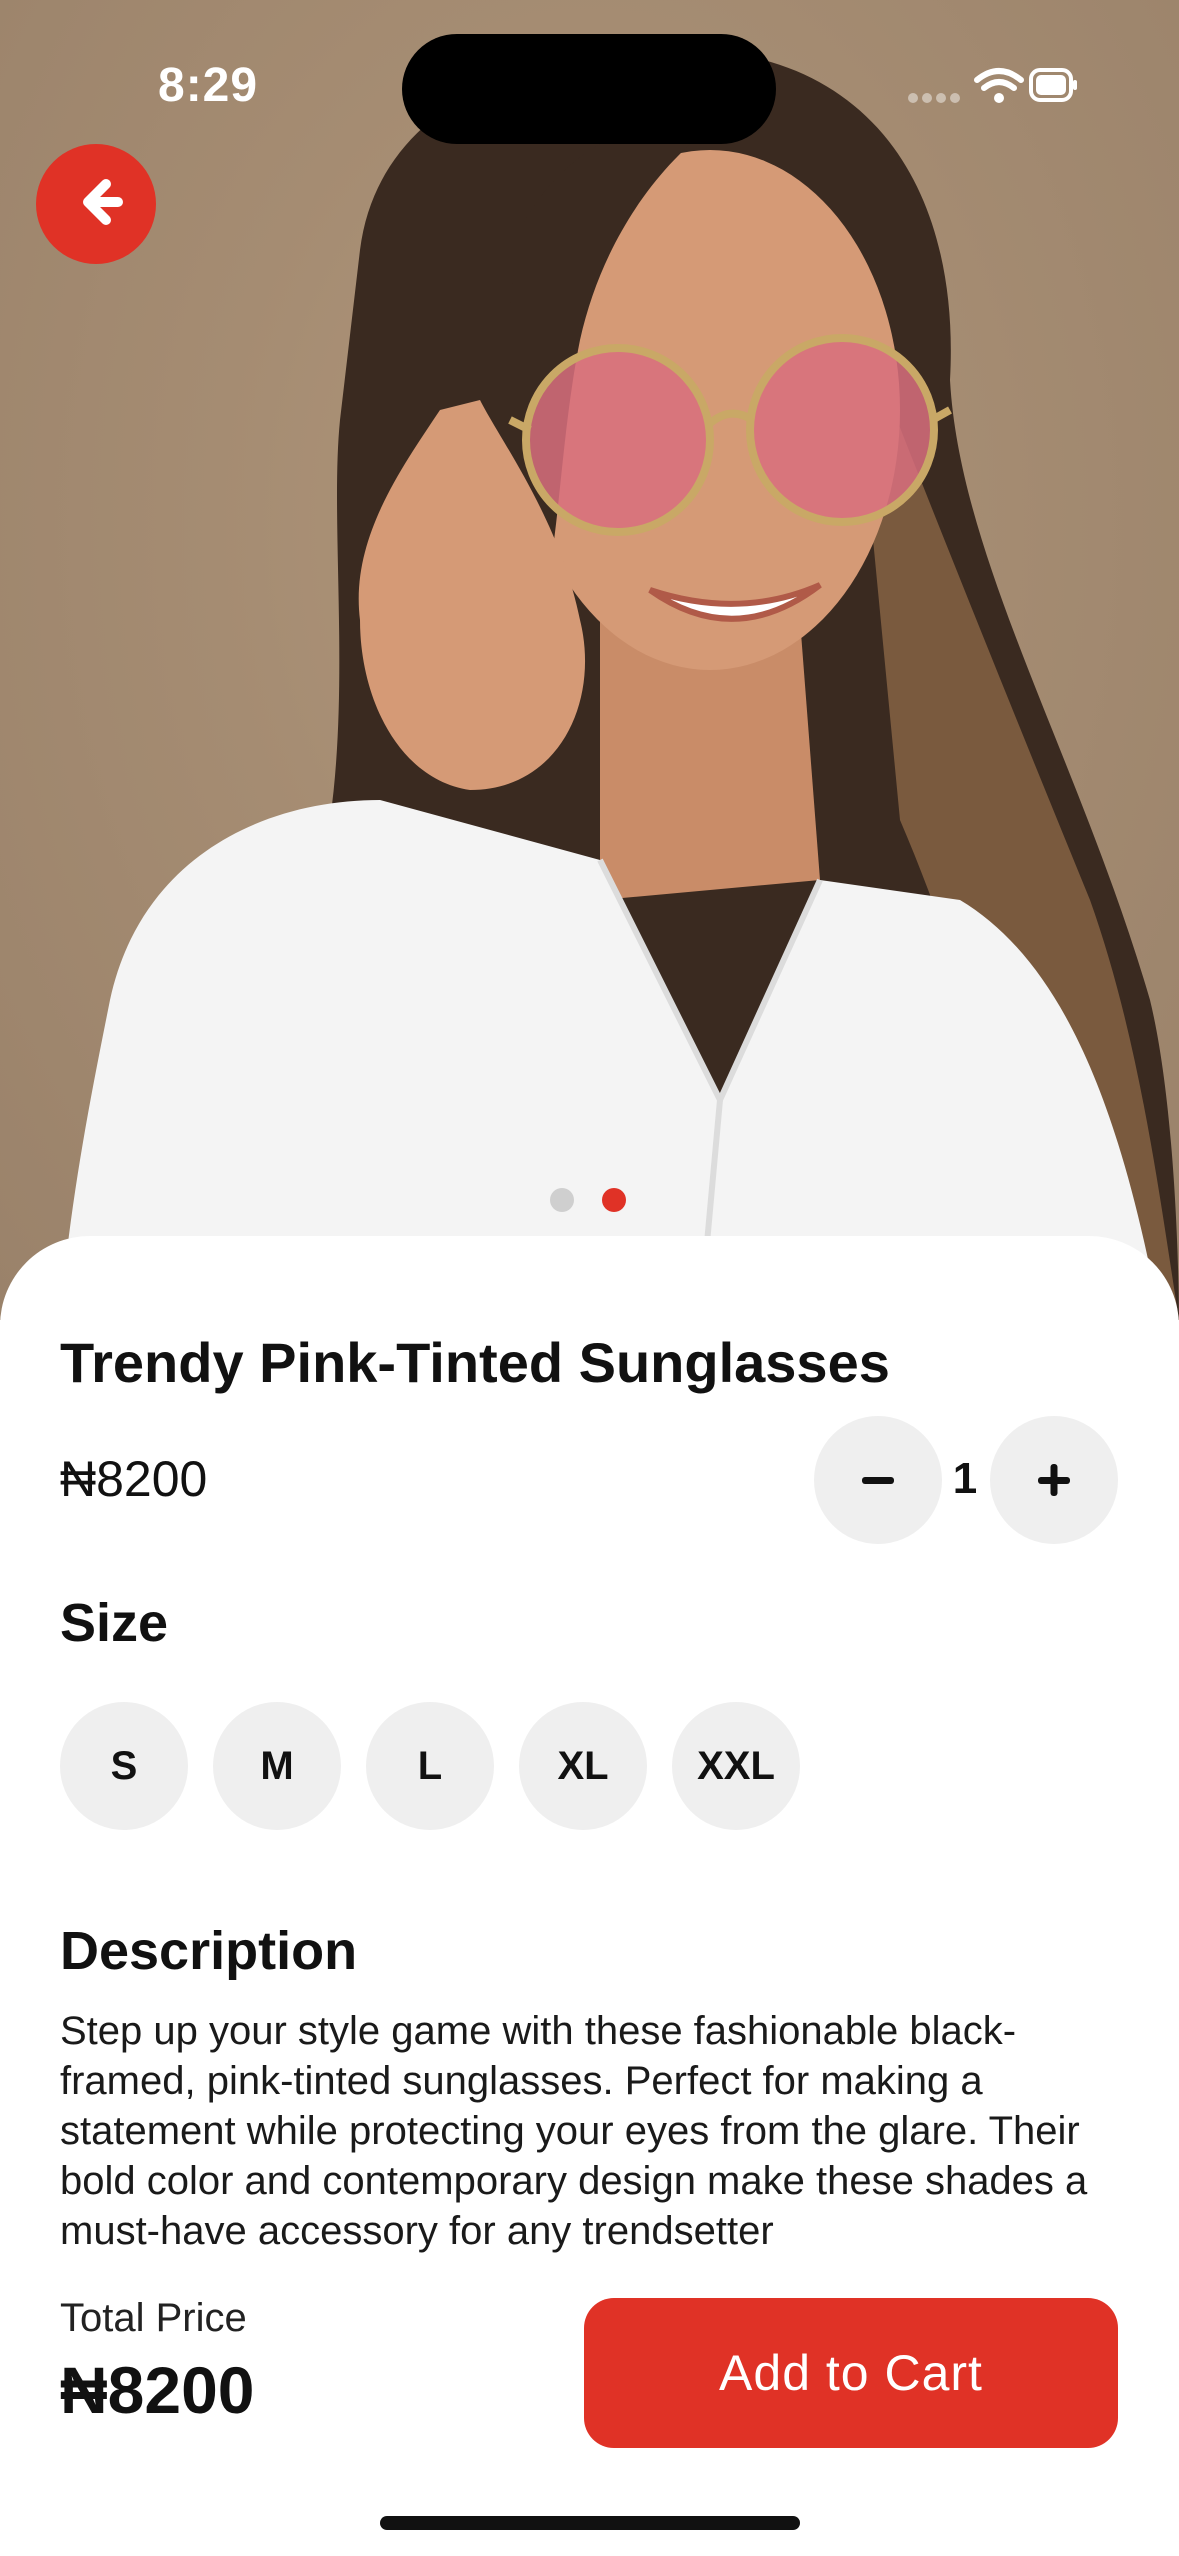 This screenshot has height=2556, width=1179. What do you see at coordinates (124, 1766) in the screenshot?
I see `size-option-s: S` at bounding box center [124, 1766].